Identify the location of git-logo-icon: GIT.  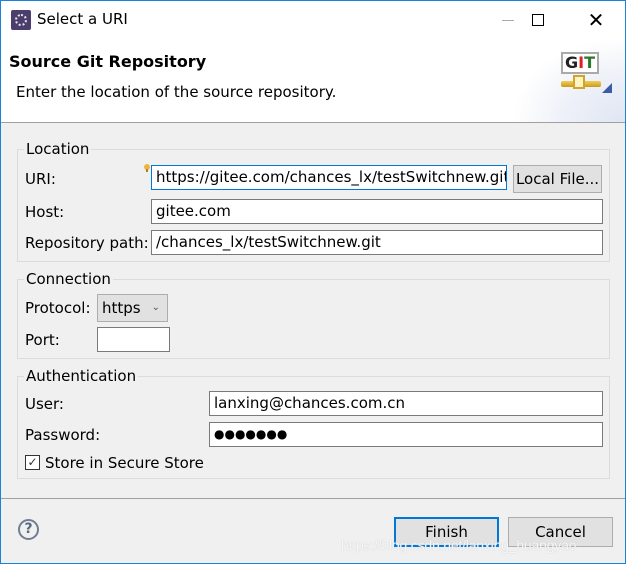
(580, 63).